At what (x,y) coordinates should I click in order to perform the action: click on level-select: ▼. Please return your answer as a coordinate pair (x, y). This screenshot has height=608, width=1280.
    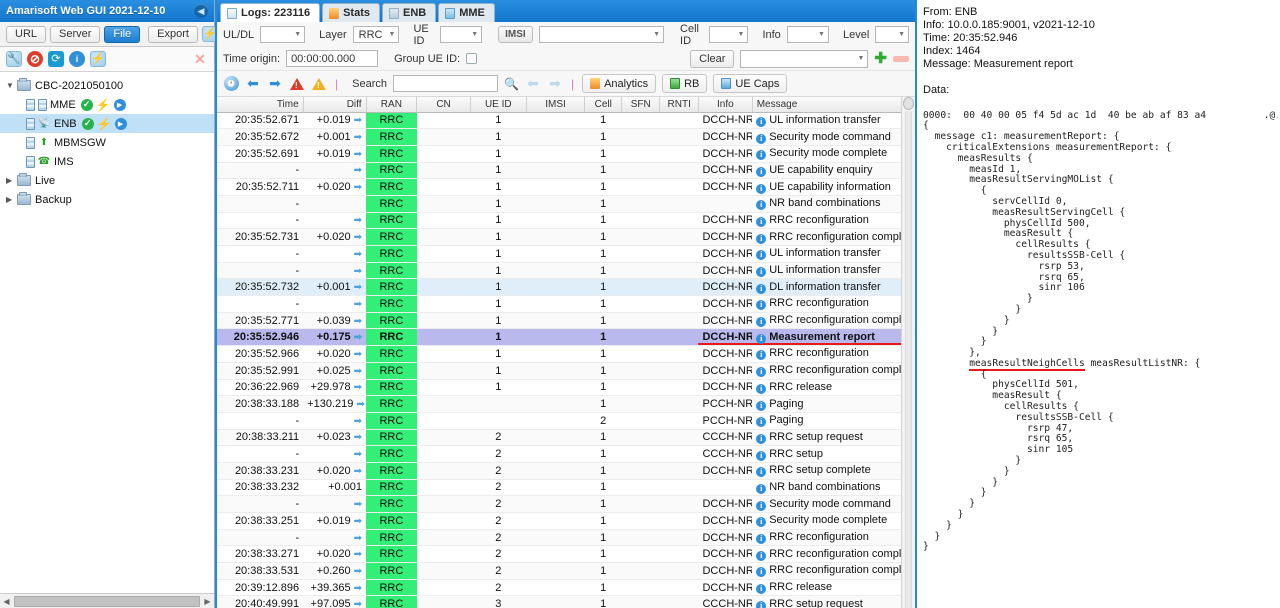
    Looking at the image, I should click on (892, 34).